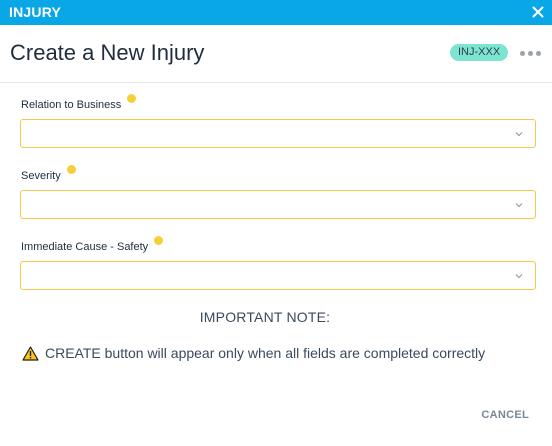  I want to click on cancel-button: CANCEL, so click(505, 415).